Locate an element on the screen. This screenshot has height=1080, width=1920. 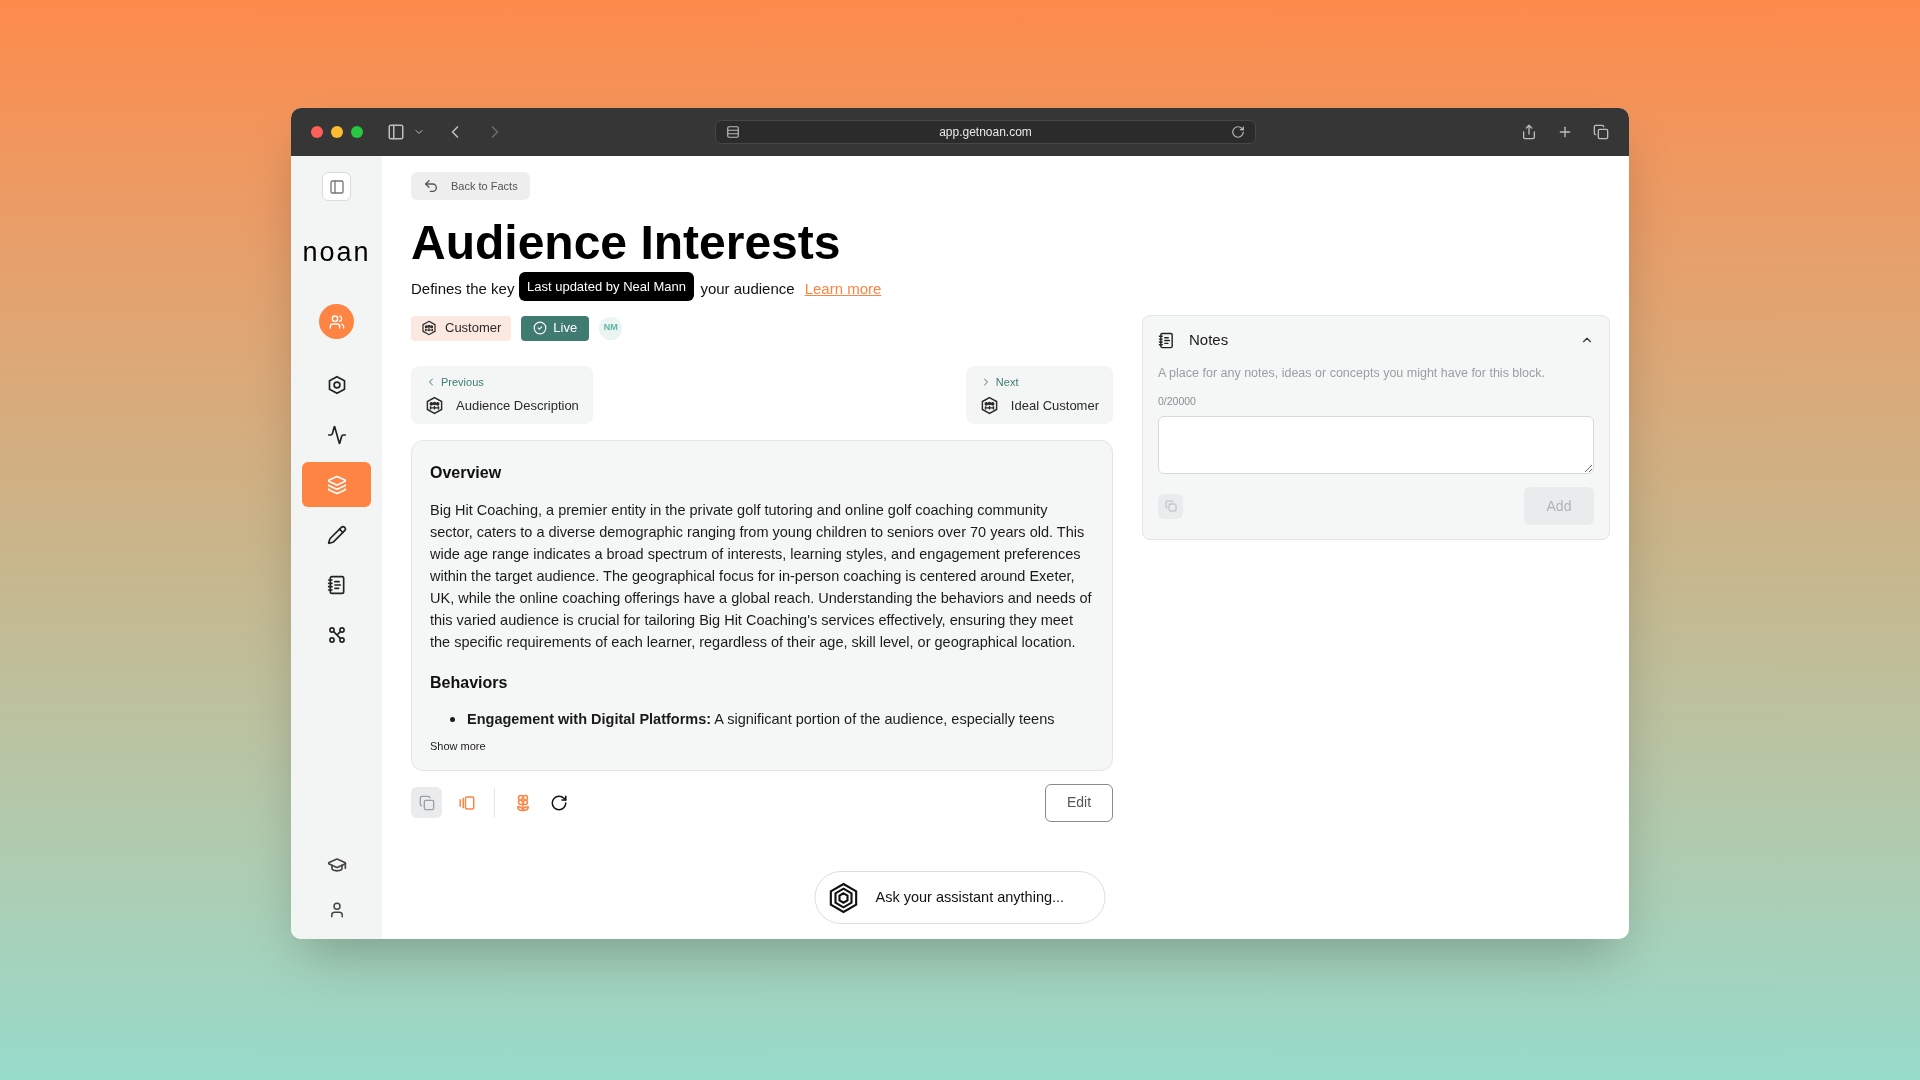
url-text: app.getnoan.com is located at coordinates (985, 132).